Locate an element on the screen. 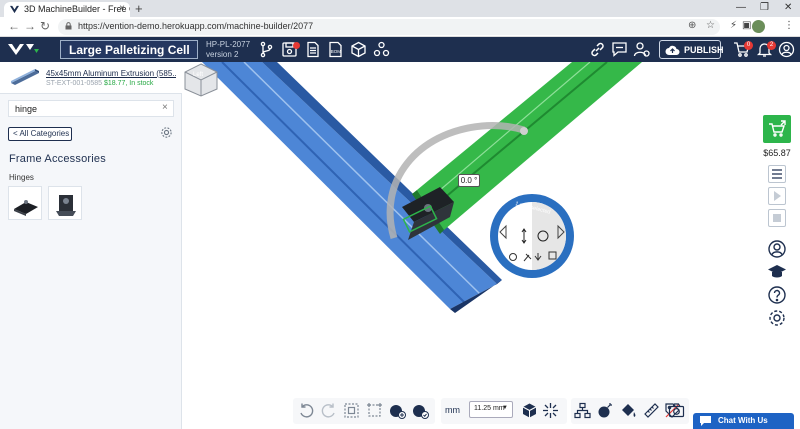 This screenshot has width=800, height=429. extension-icon: ▣ is located at coordinates (746, 25).